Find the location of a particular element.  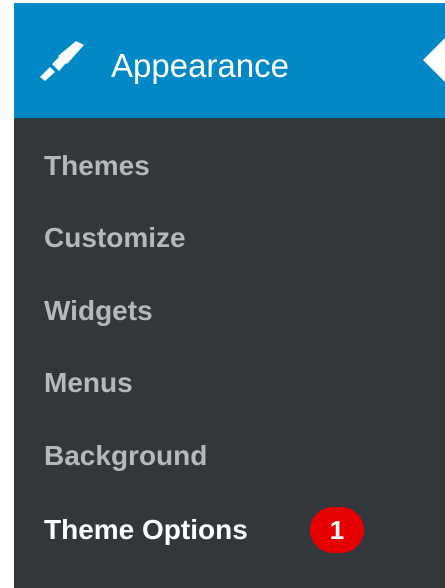

submenu-item-customize: Customize is located at coordinates (115, 238).